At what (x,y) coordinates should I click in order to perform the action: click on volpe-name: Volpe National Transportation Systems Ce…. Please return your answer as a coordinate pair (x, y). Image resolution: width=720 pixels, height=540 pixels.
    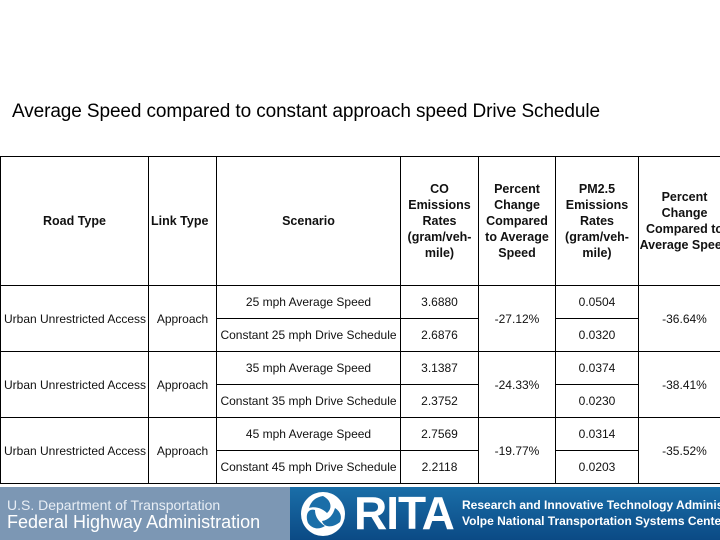
    Looking at the image, I should click on (591, 521).